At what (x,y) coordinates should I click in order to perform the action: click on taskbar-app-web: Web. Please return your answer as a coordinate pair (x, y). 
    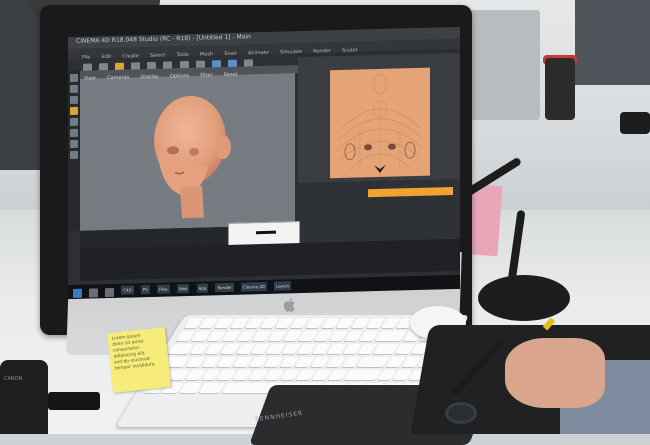
    Looking at the image, I should click on (183, 288).